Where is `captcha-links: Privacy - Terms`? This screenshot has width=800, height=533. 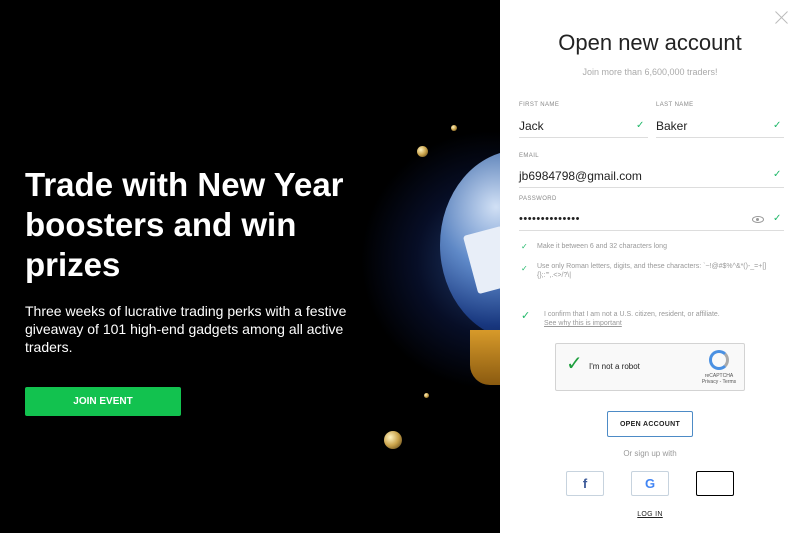 captcha-links: Privacy - Terms is located at coordinates (719, 382).